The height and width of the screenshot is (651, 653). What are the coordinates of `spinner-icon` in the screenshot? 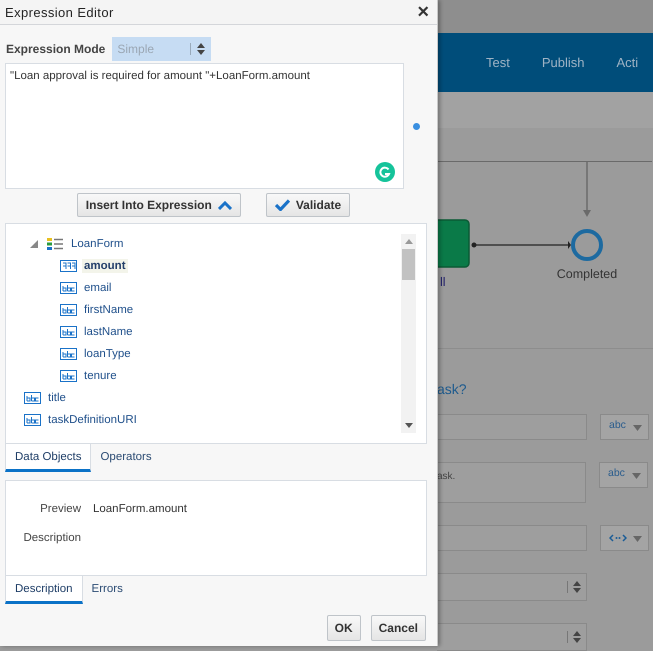 It's located at (198, 49).